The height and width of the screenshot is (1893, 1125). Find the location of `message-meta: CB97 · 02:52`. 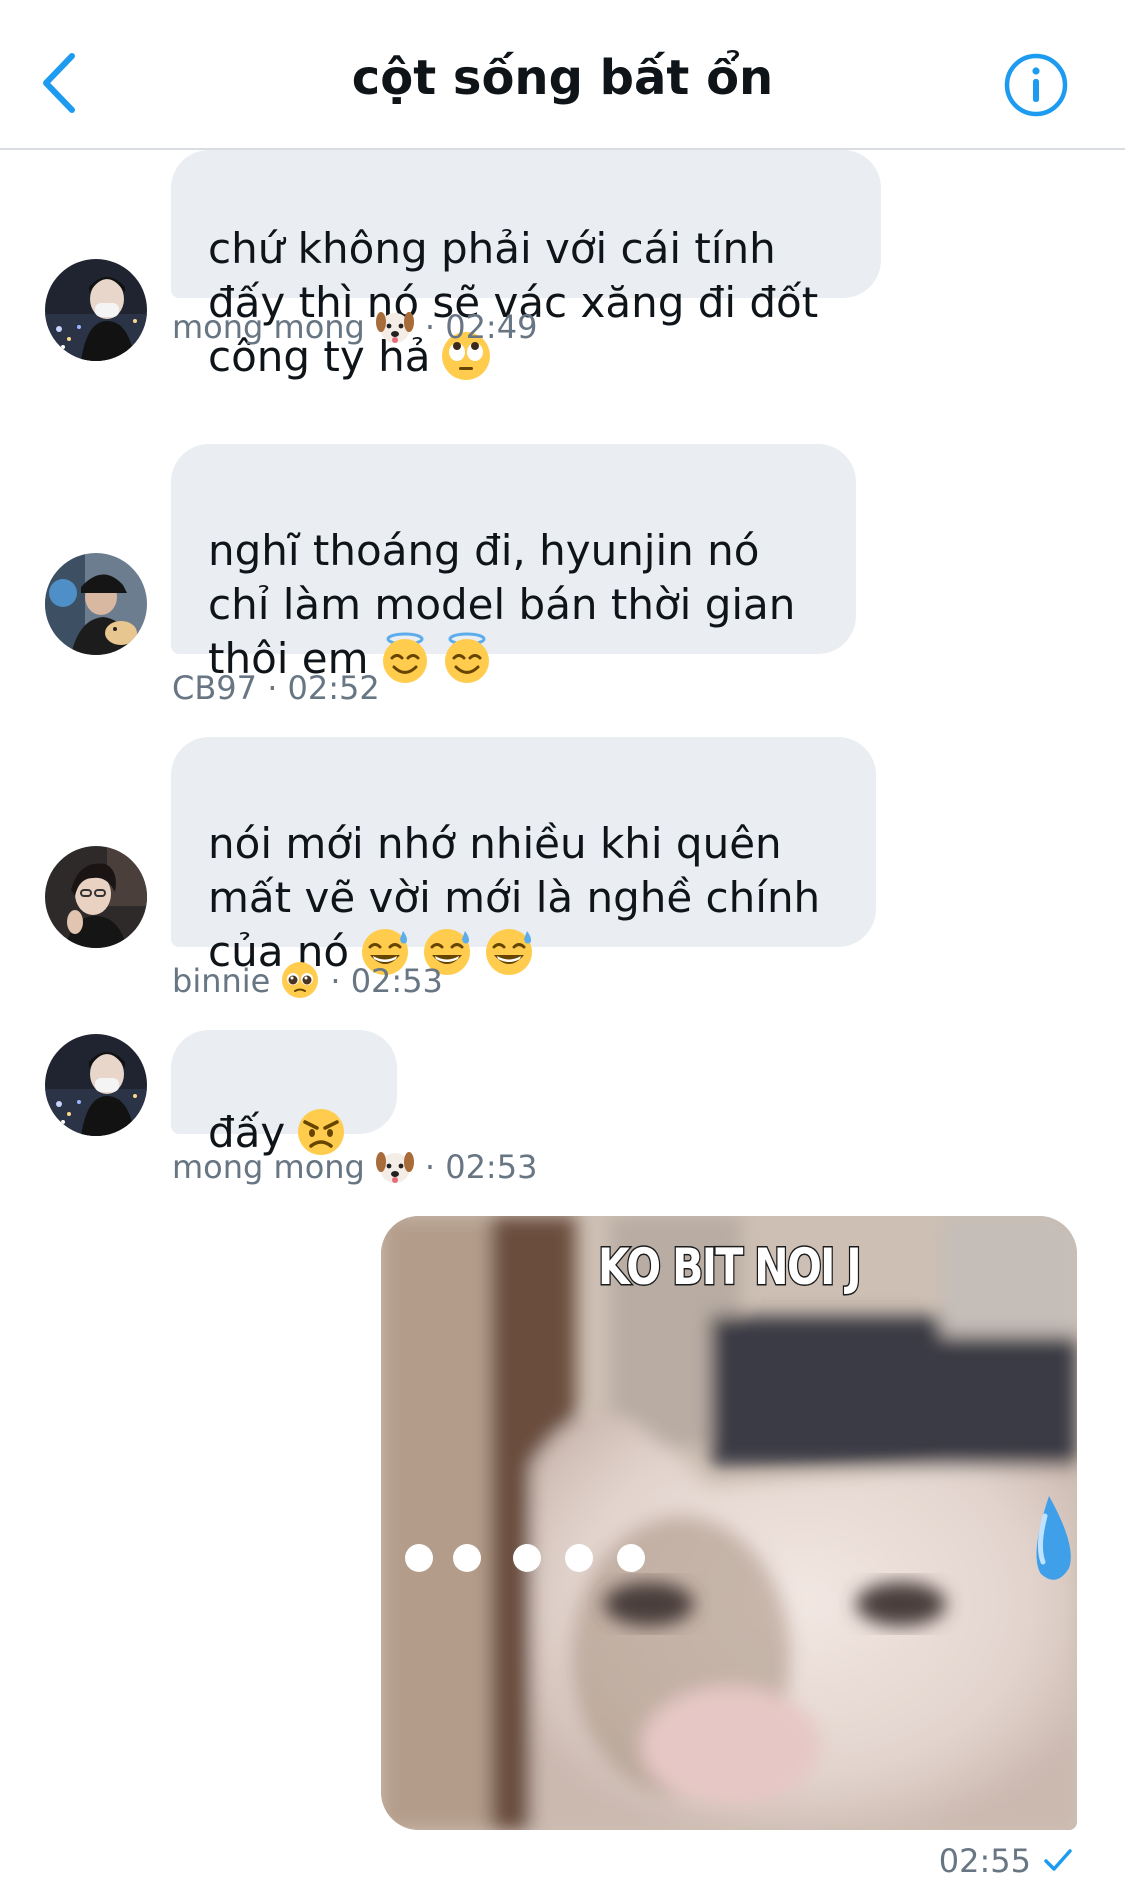

message-meta: CB97 · 02:52 is located at coordinates (276, 688).